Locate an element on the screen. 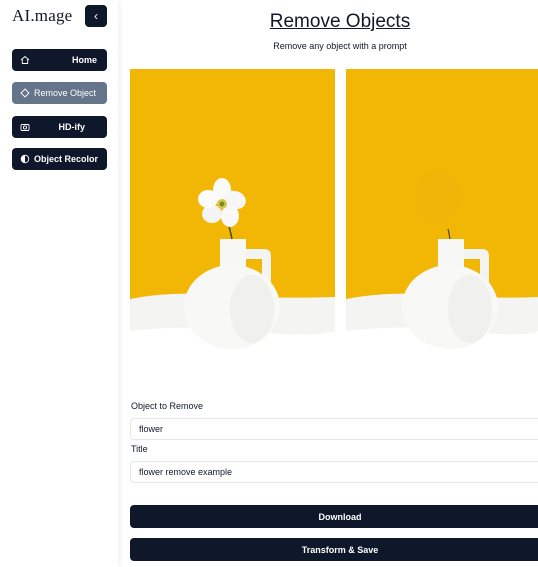 The image size is (538, 567). chevron-left-icon: ‹ is located at coordinates (96, 16).